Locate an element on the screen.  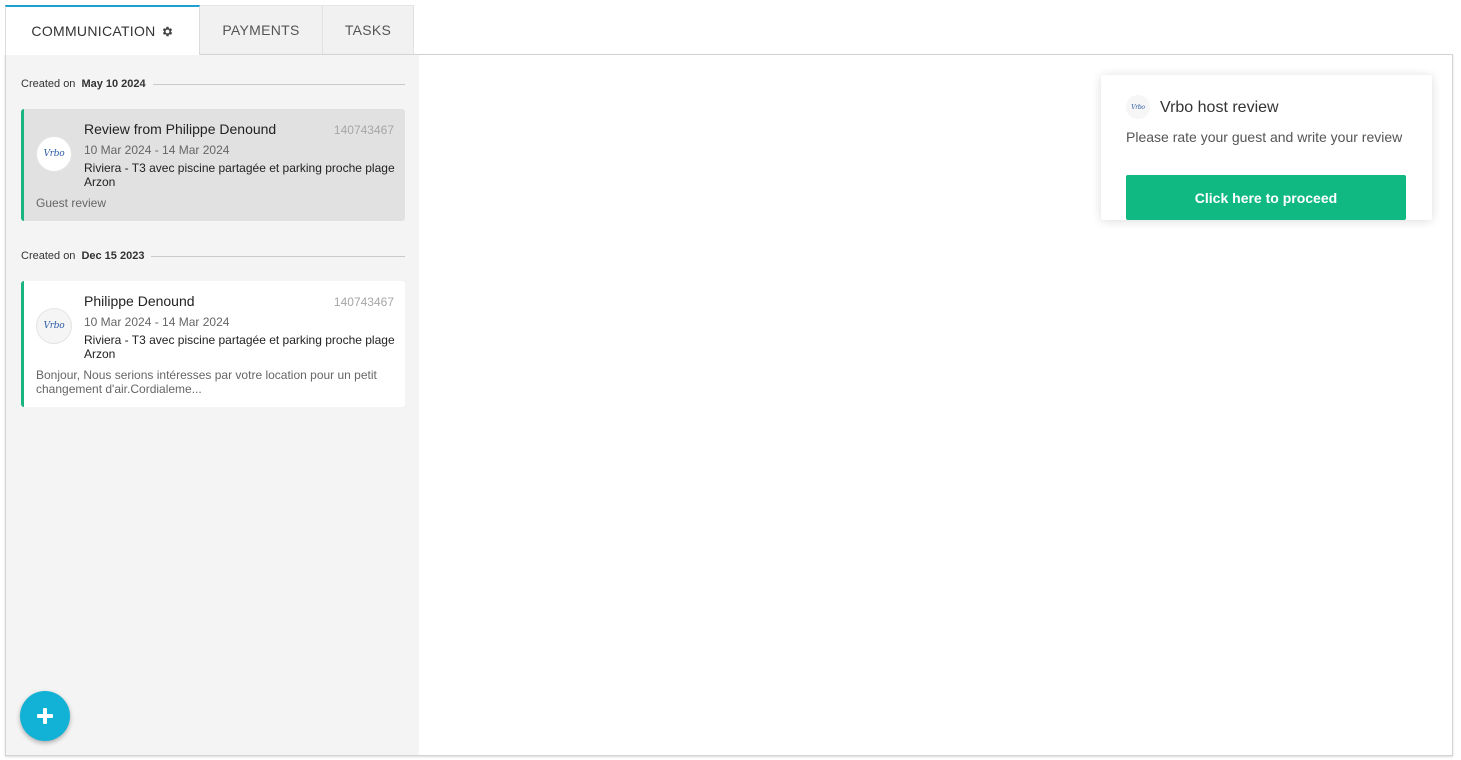
date-divider: Created on Dec 15 2023 is located at coordinates (213, 256).